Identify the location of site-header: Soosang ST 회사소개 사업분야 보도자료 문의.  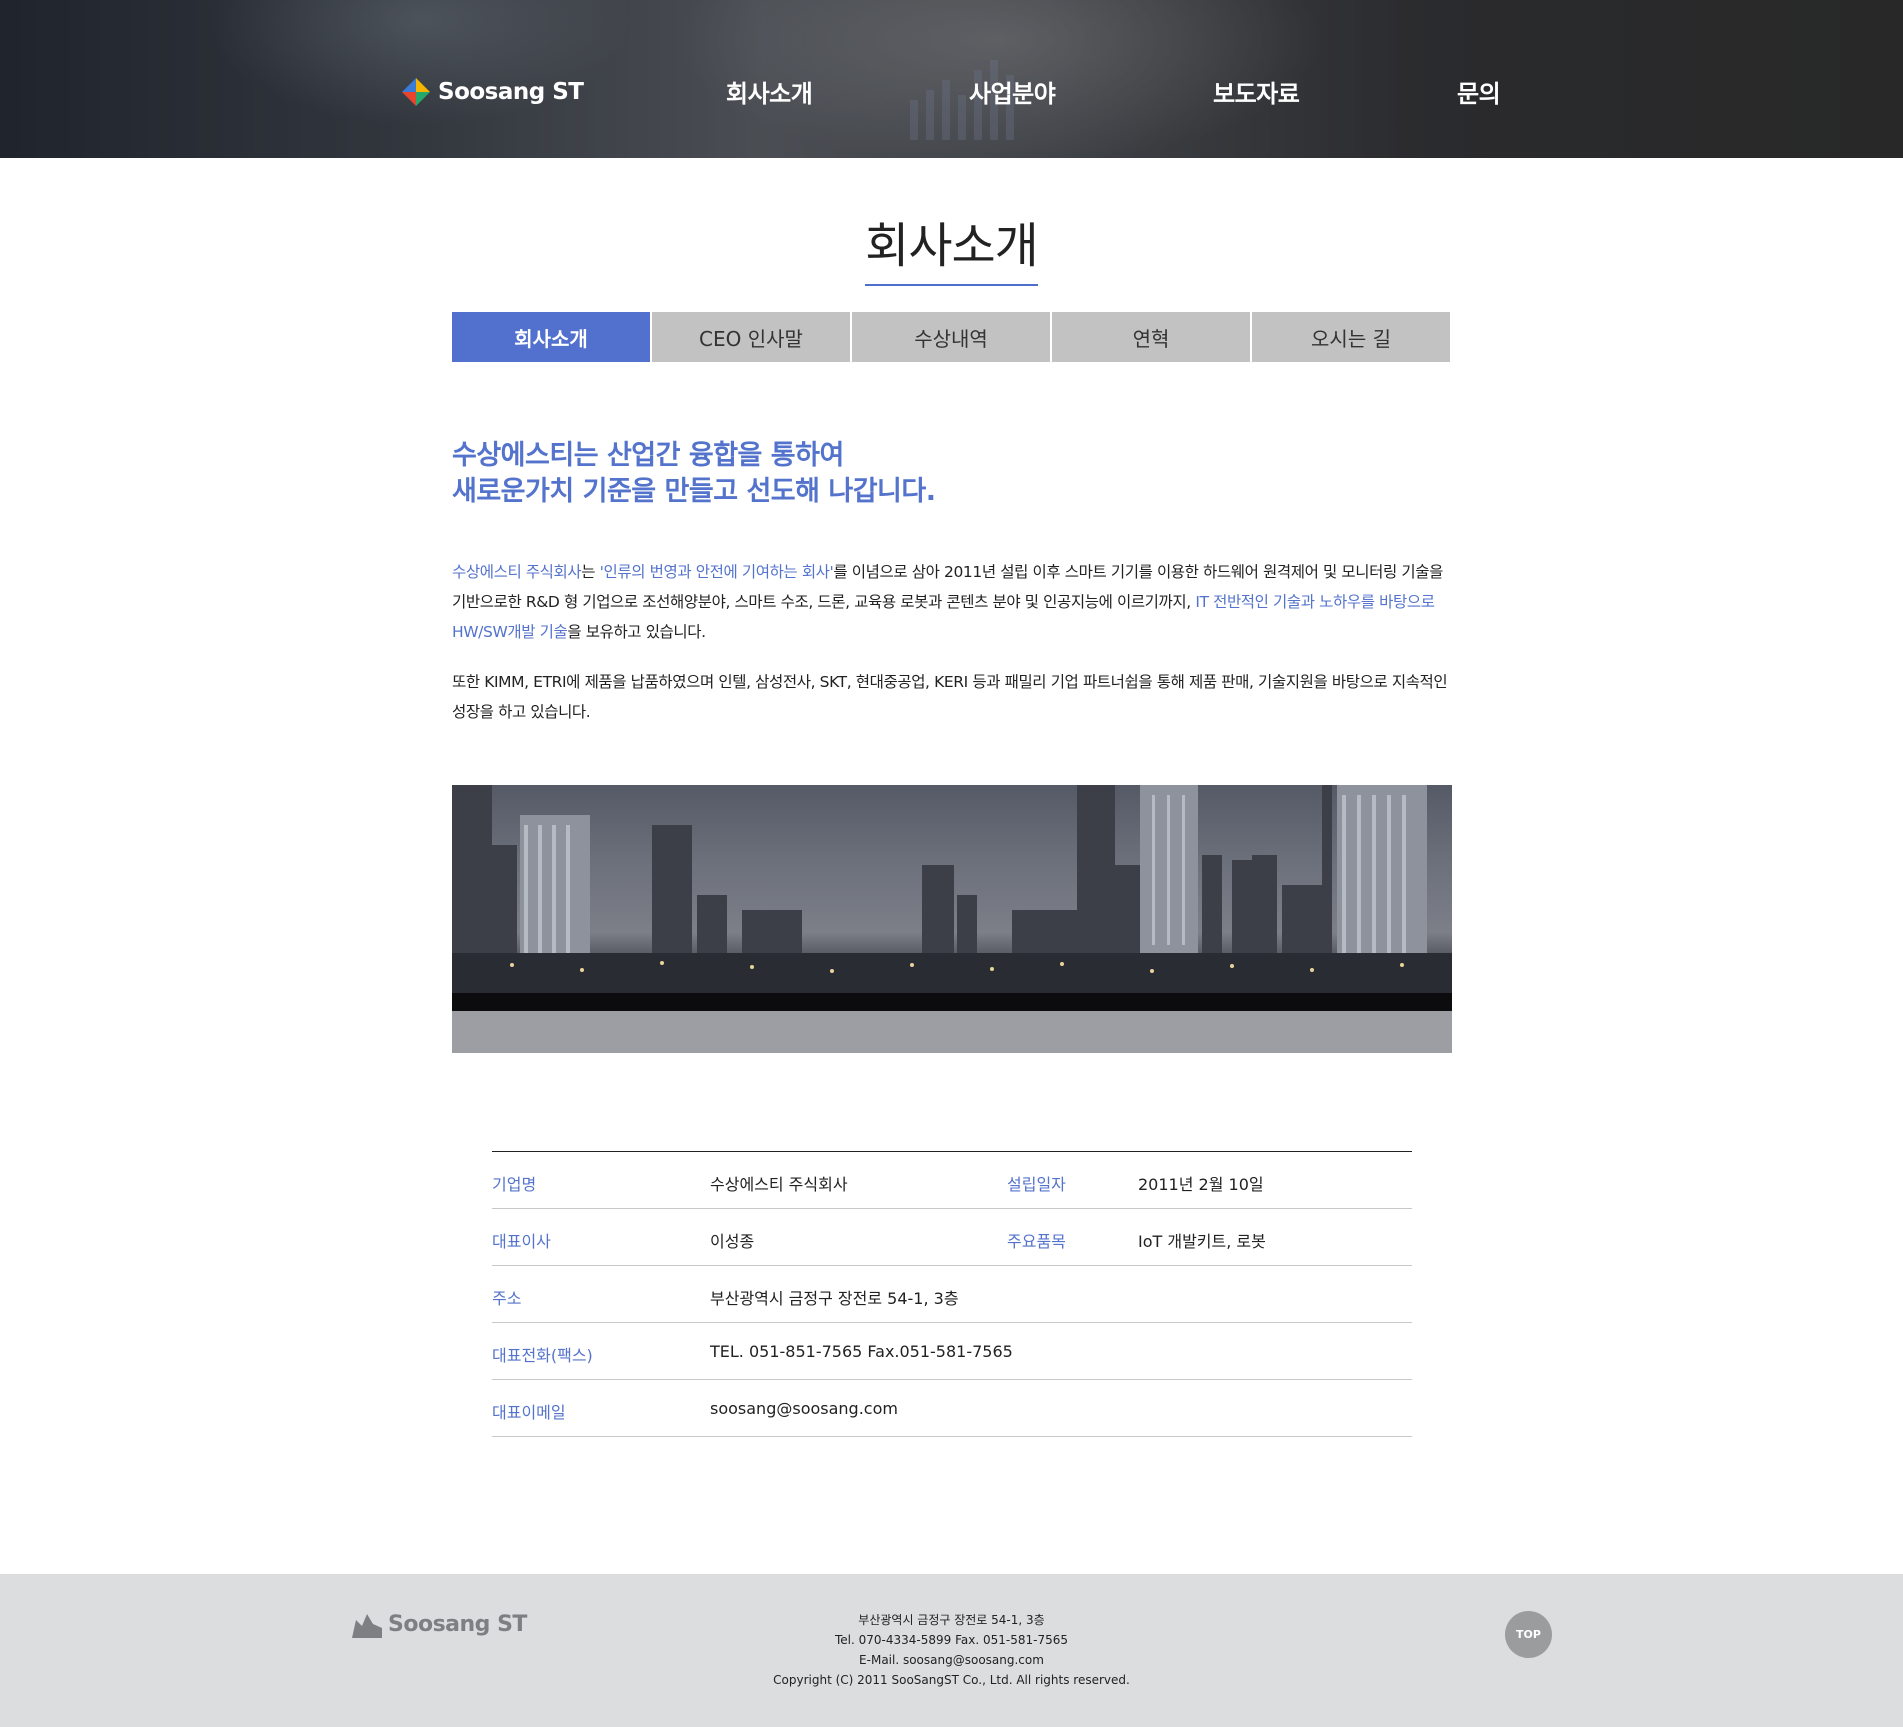
(951, 79).